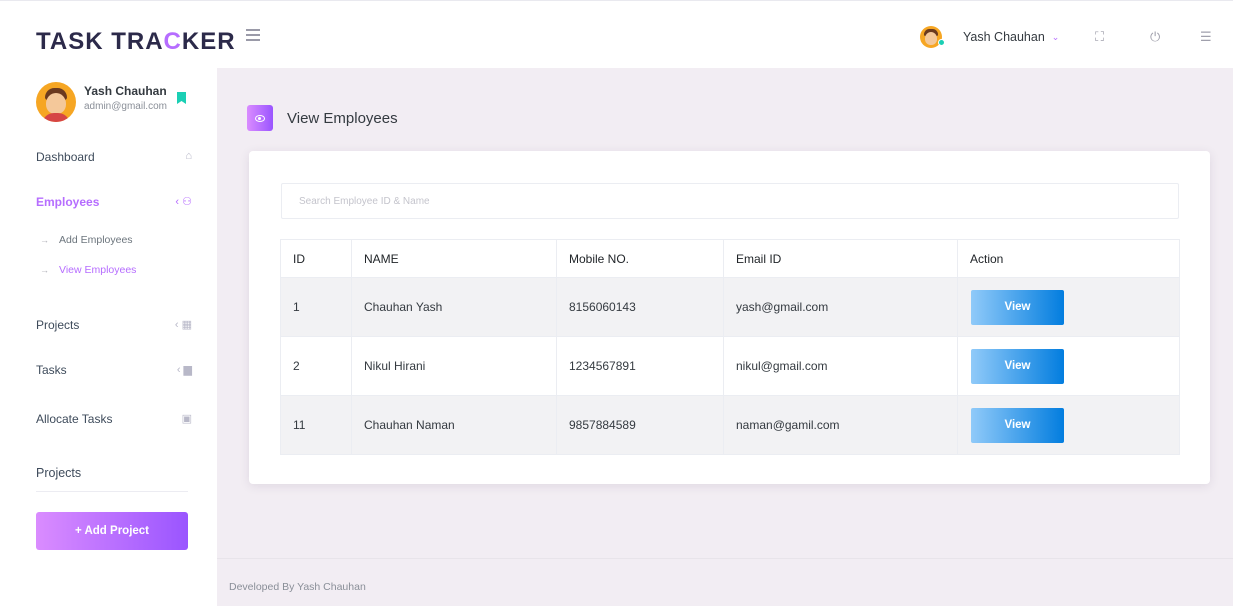 The image size is (1233, 606). I want to click on profile-name: Yash Chauhan, so click(125, 91).